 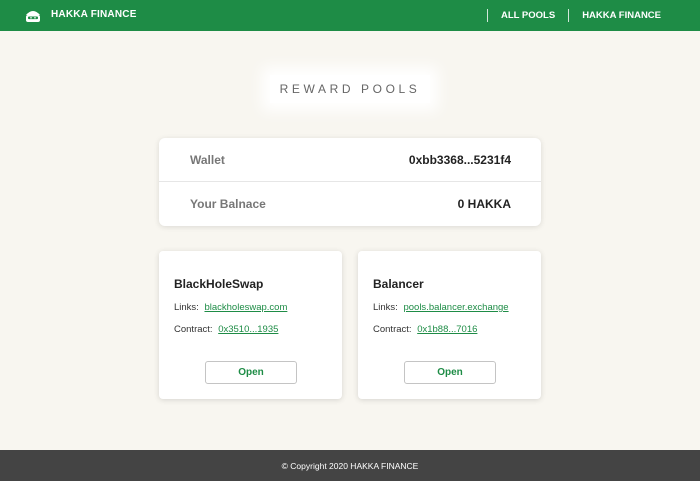 I want to click on hakka-ninja-logo-icon, so click(x=33, y=15).